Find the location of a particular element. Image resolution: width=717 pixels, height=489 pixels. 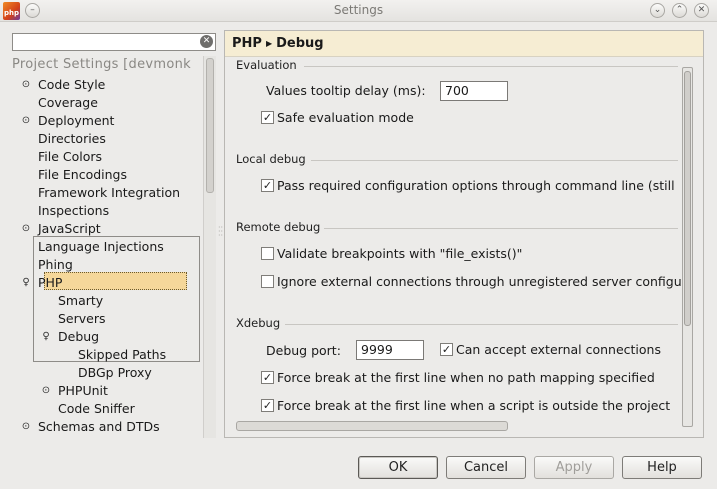

force-break-mapping-checkbox: ✓ is located at coordinates (267, 377).